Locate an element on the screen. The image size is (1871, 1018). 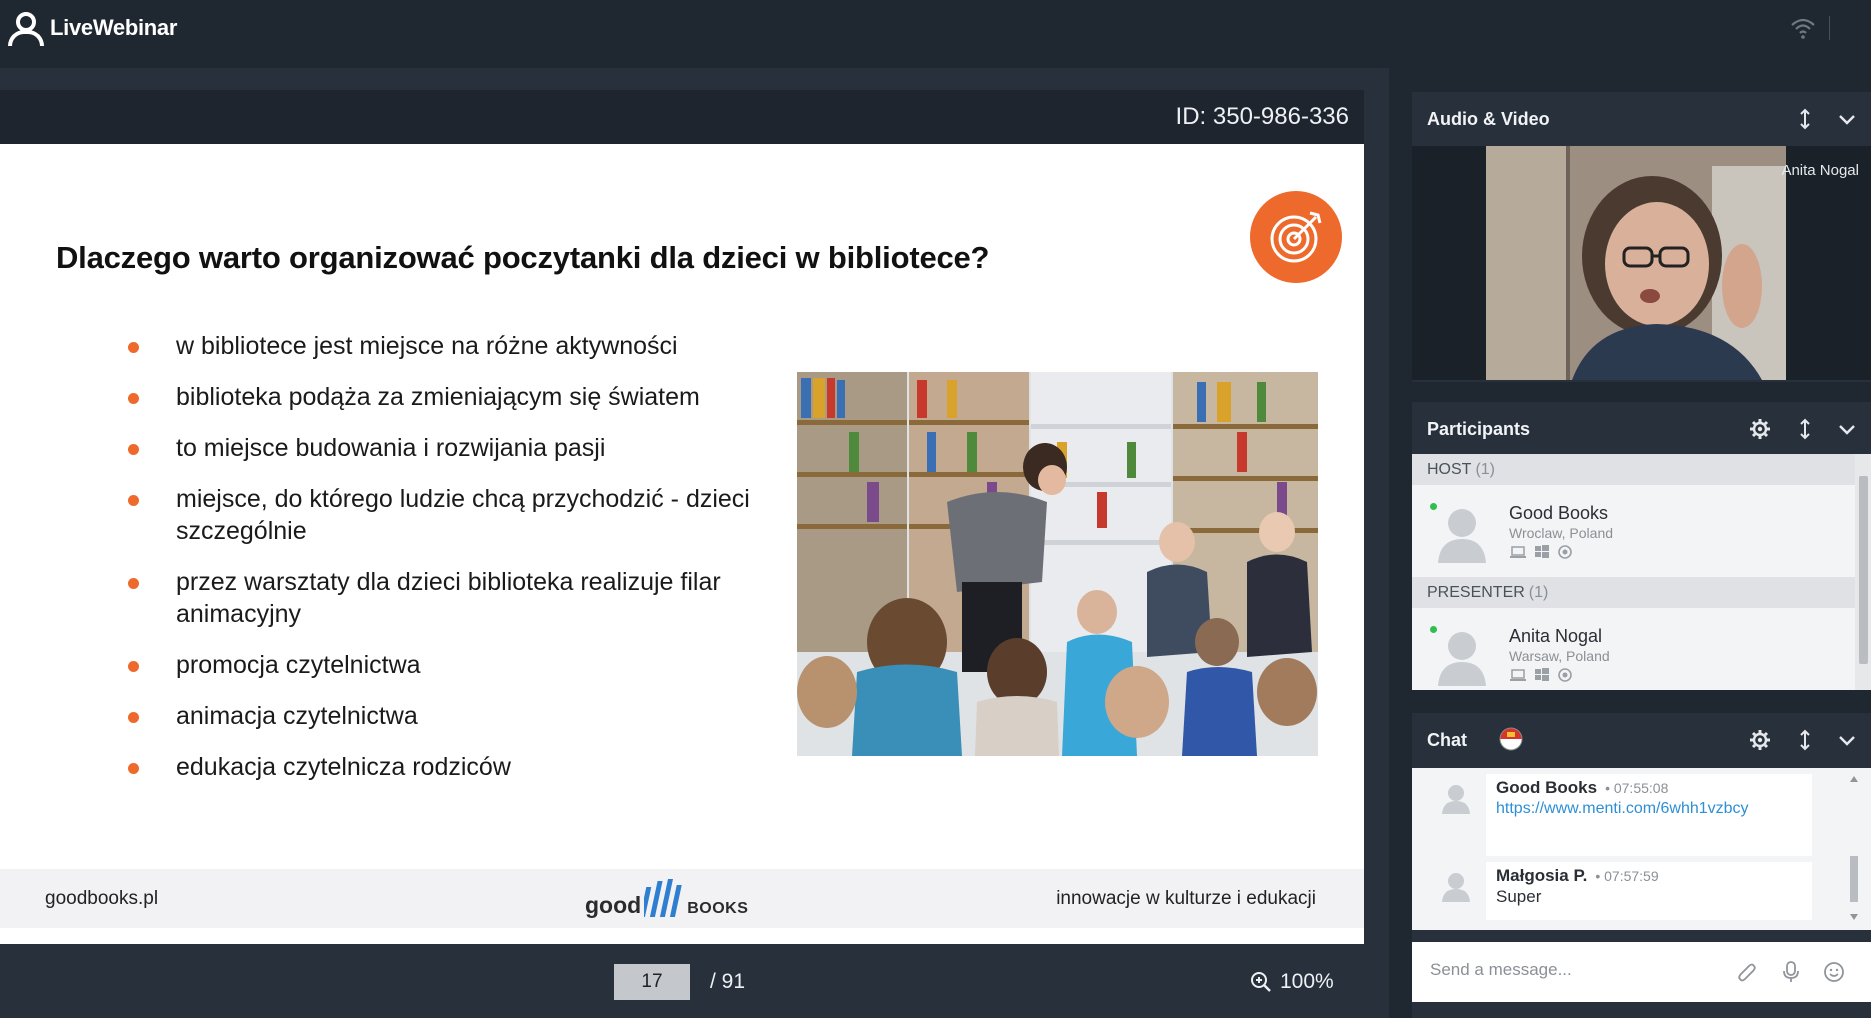
audio-video-header: Audio & Video is located at coordinates (1641, 118).